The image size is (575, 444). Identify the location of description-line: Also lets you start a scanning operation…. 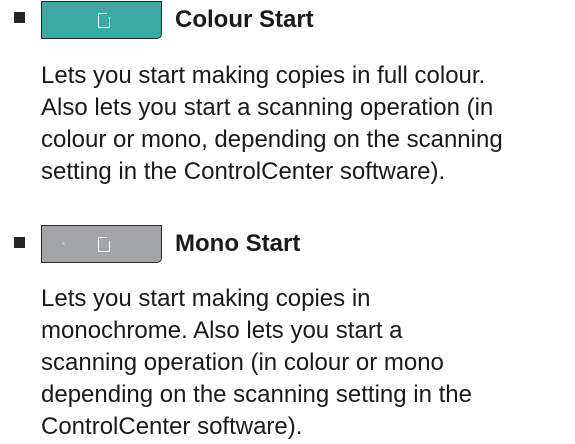
(267, 107).